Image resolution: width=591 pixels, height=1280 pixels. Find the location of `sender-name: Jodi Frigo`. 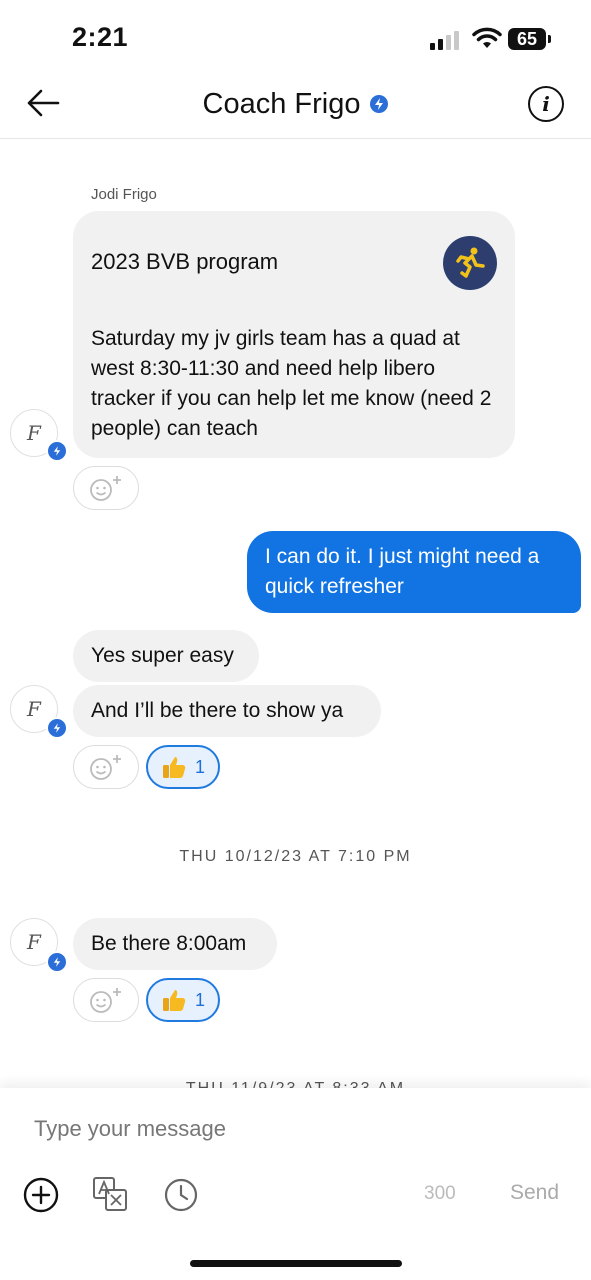

sender-name: Jodi Frigo is located at coordinates (124, 194).